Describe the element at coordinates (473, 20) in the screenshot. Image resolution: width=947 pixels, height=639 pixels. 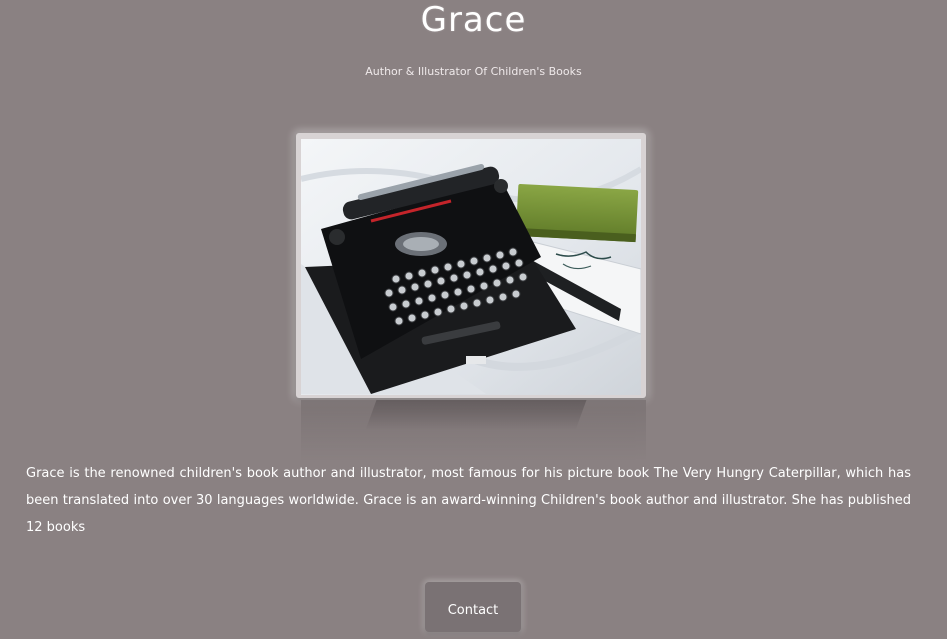
I see `page-title: Grace` at that location.